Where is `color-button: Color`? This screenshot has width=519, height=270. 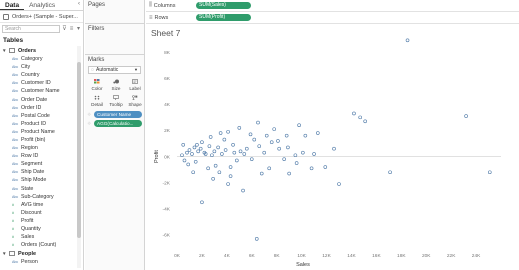
color-button: Color is located at coordinates (97, 84).